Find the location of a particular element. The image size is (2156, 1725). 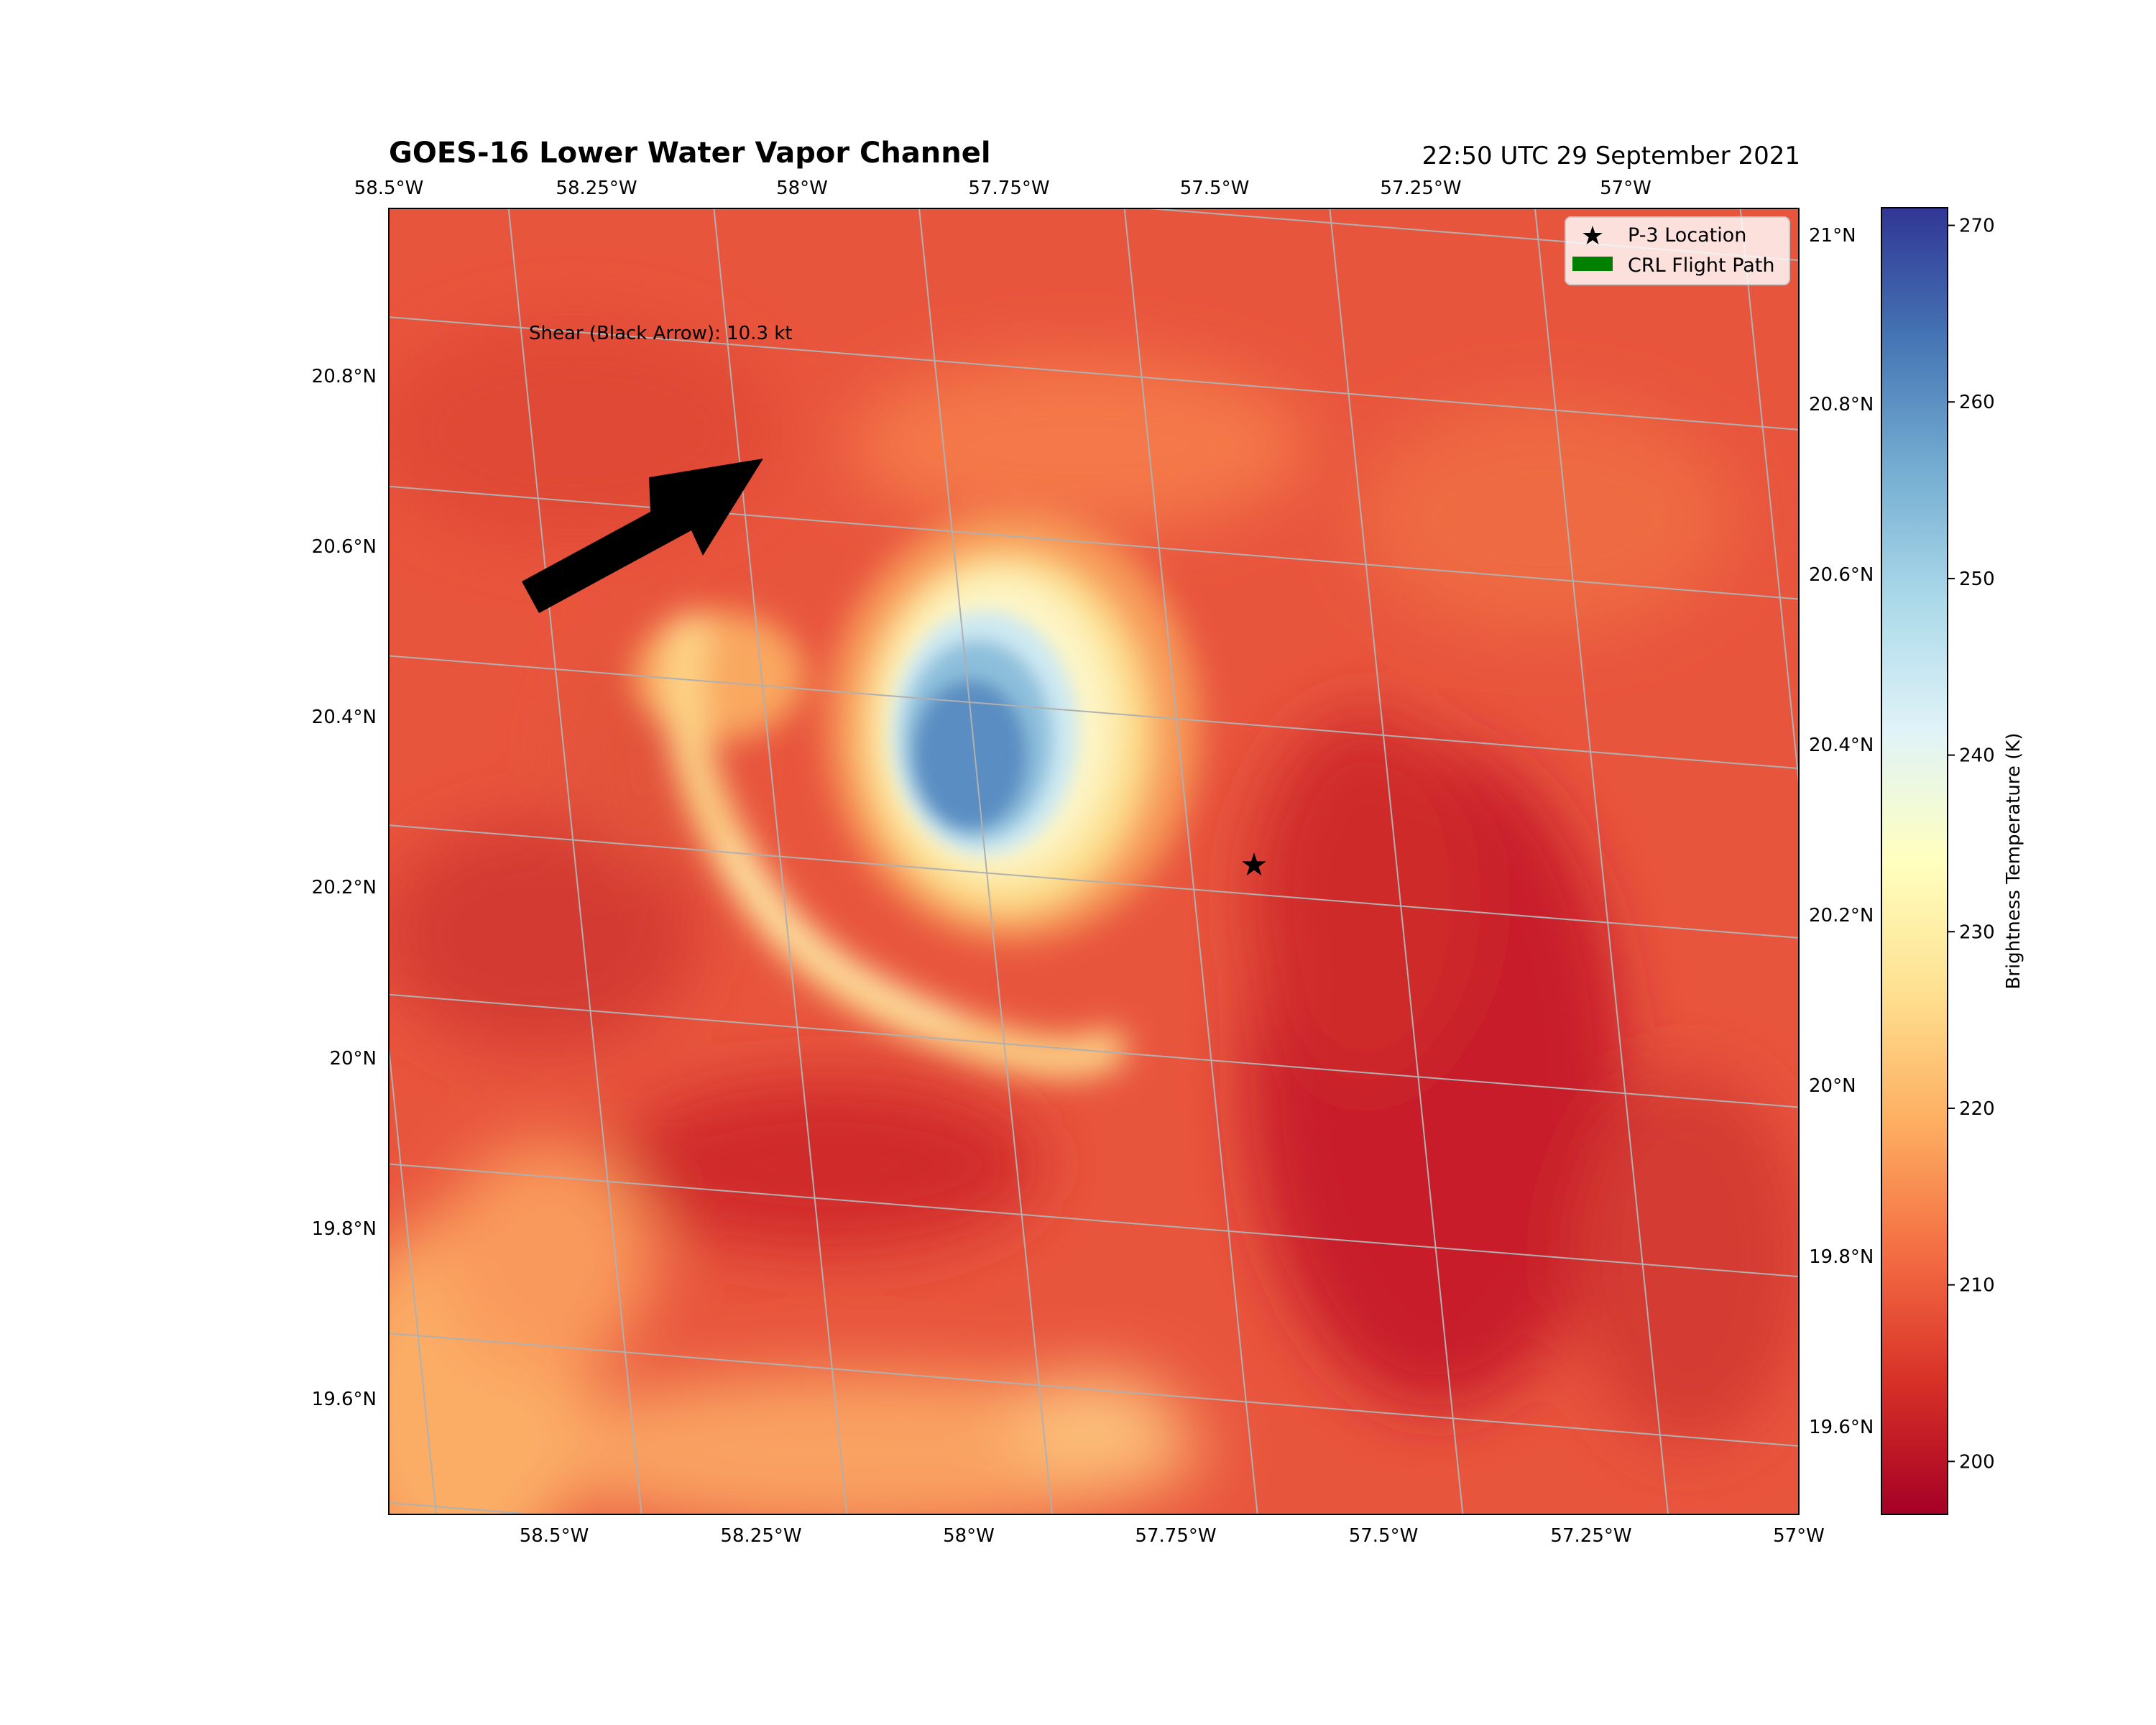

bottom-lon-tick-label: 57°W is located at coordinates (1799, 1536).